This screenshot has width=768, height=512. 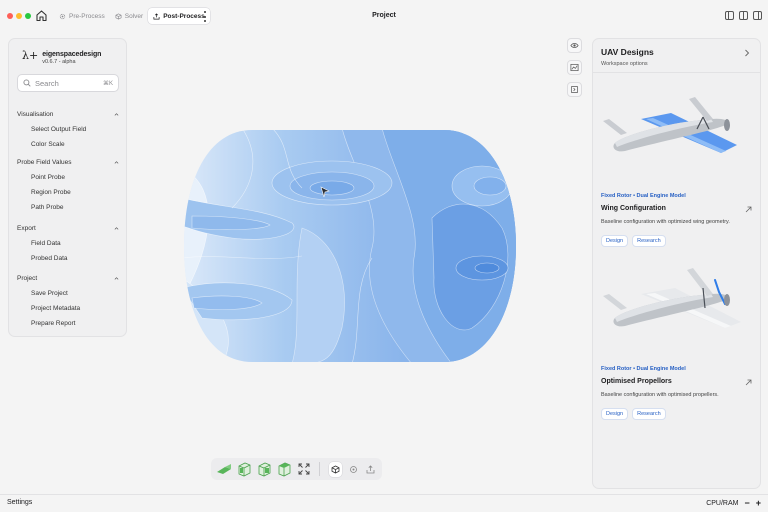 I want to click on search-shortcut: ⌘K, so click(x=107, y=83).